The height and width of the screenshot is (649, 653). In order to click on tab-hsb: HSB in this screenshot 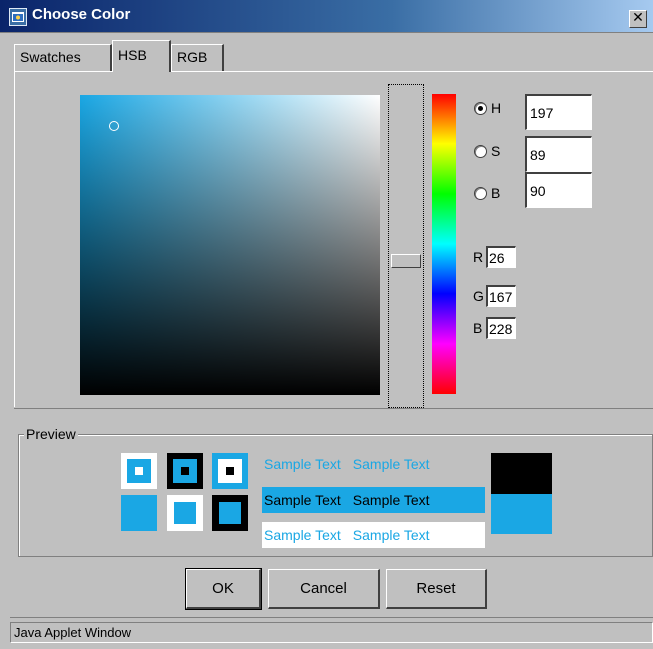, I will do `click(141, 56)`.